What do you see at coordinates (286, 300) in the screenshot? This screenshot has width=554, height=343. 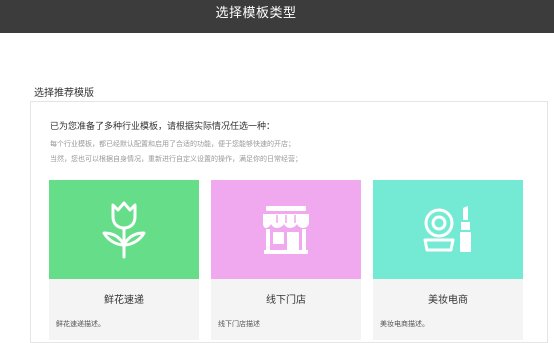 I see `card-title: 线下门店` at bounding box center [286, 300].